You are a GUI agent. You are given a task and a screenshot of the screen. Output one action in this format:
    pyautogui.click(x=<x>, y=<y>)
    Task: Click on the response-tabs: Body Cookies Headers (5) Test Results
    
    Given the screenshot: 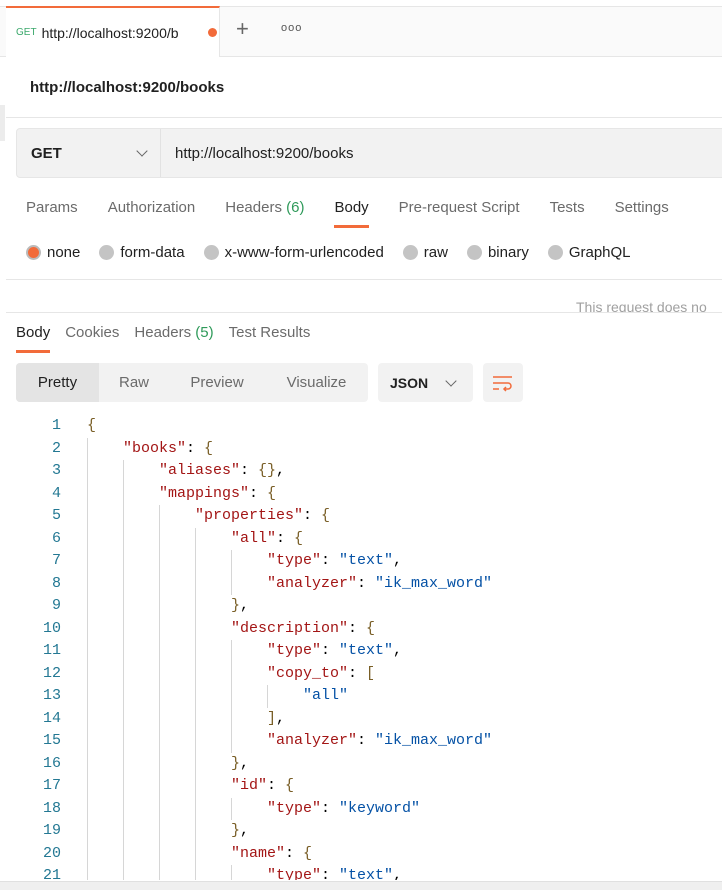 What is the action you would take?
    pyautogui.click(x=170, y=338)
    